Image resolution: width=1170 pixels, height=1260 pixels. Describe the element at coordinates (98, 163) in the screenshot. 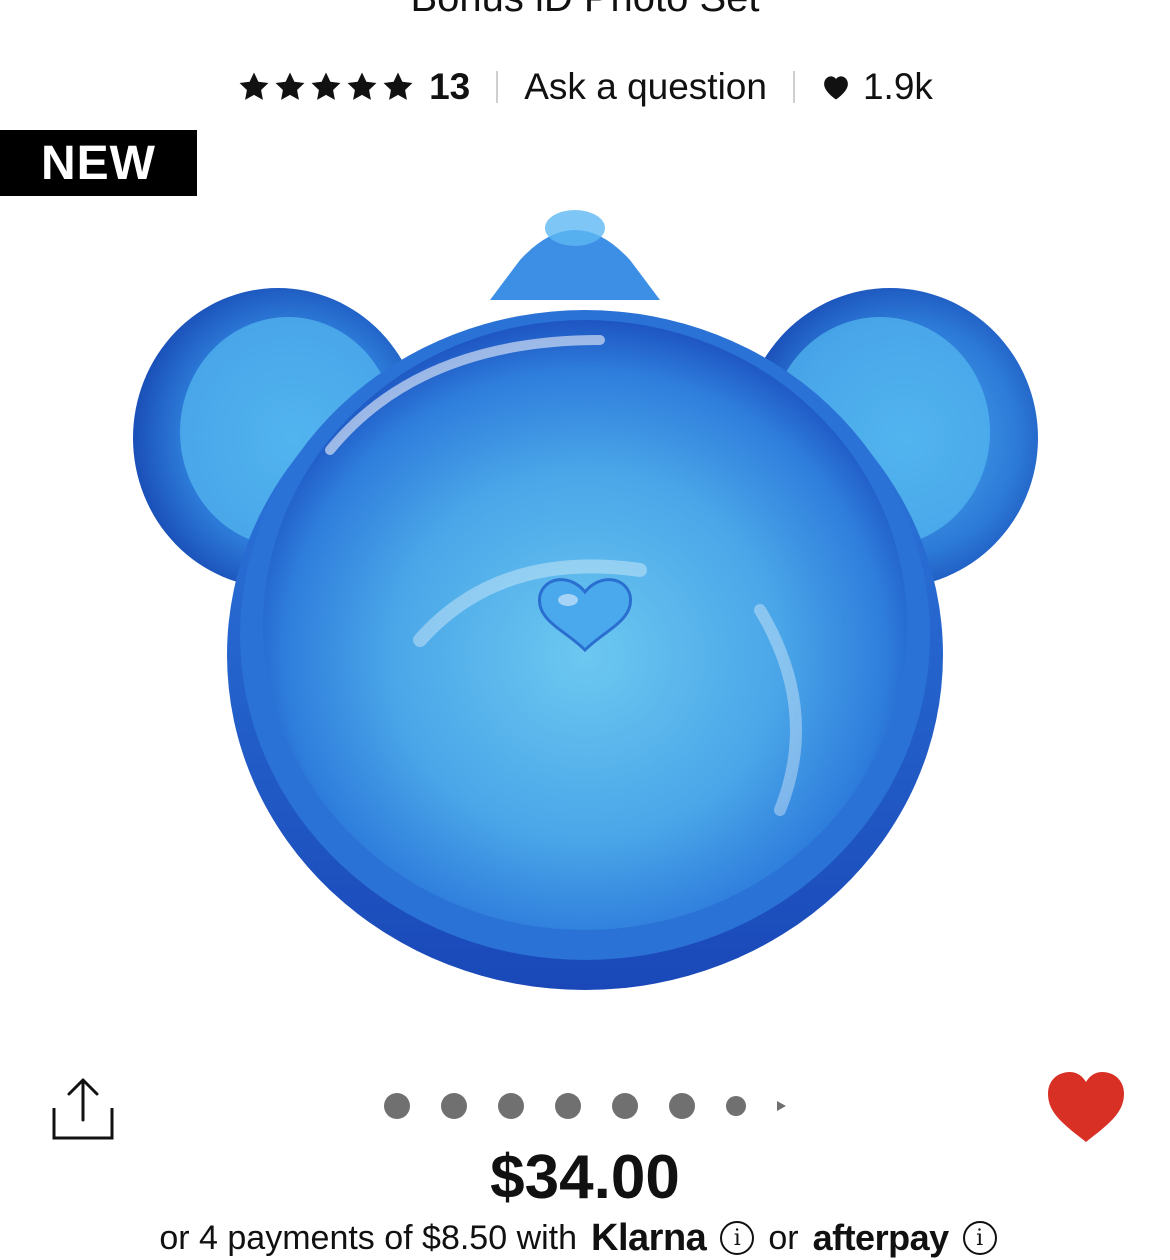

I see `new-badge: NEW` at that location.